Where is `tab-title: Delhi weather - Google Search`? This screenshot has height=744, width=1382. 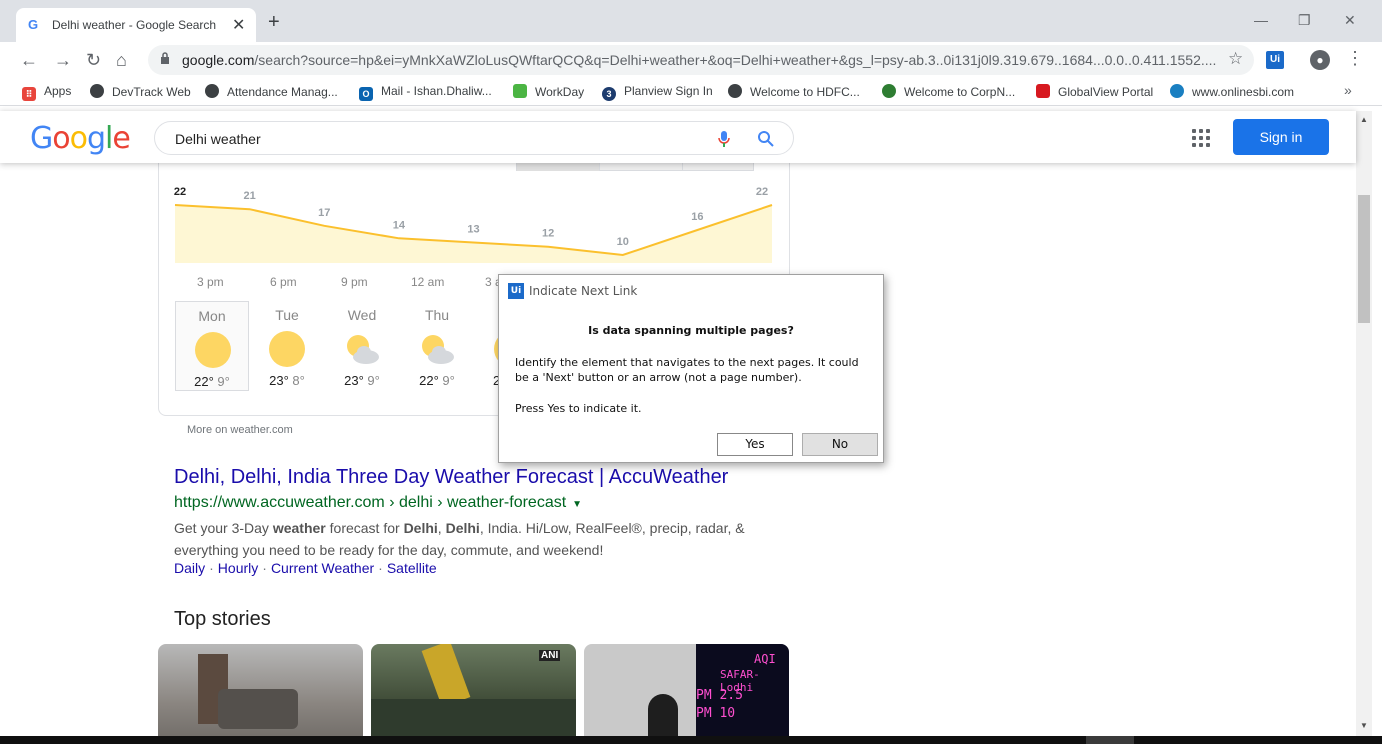
tab-title: Delhi weather - Google Search is located at coordinates (134, 25).